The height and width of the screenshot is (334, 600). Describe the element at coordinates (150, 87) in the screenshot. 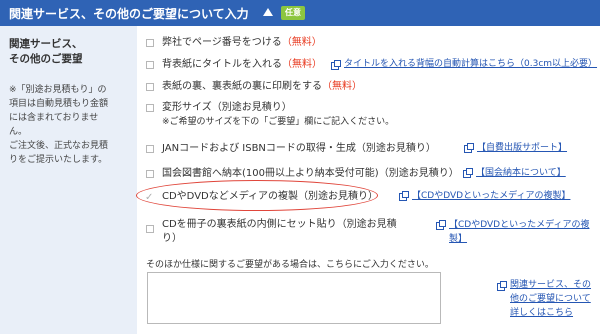

I see `inside-cover-print-checkbox` at that location.